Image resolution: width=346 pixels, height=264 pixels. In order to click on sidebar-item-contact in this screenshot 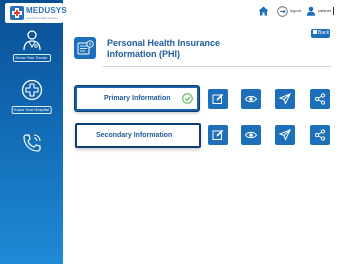, I will do `click(31, 143)`.